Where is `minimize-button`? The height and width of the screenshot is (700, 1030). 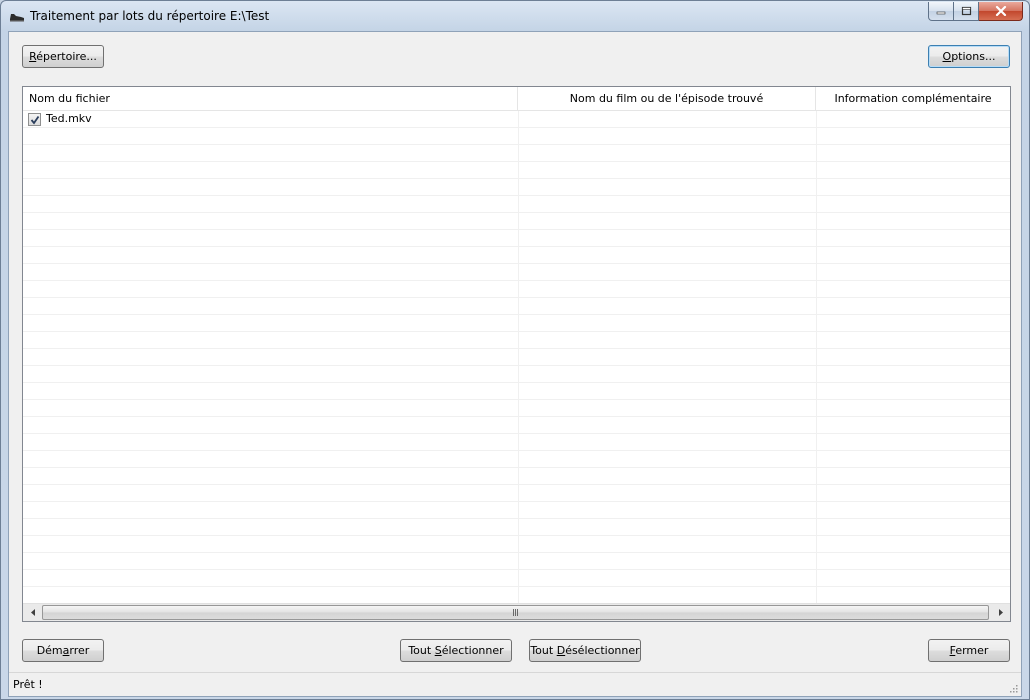 minimize-button is located at coordinates (941, 11).